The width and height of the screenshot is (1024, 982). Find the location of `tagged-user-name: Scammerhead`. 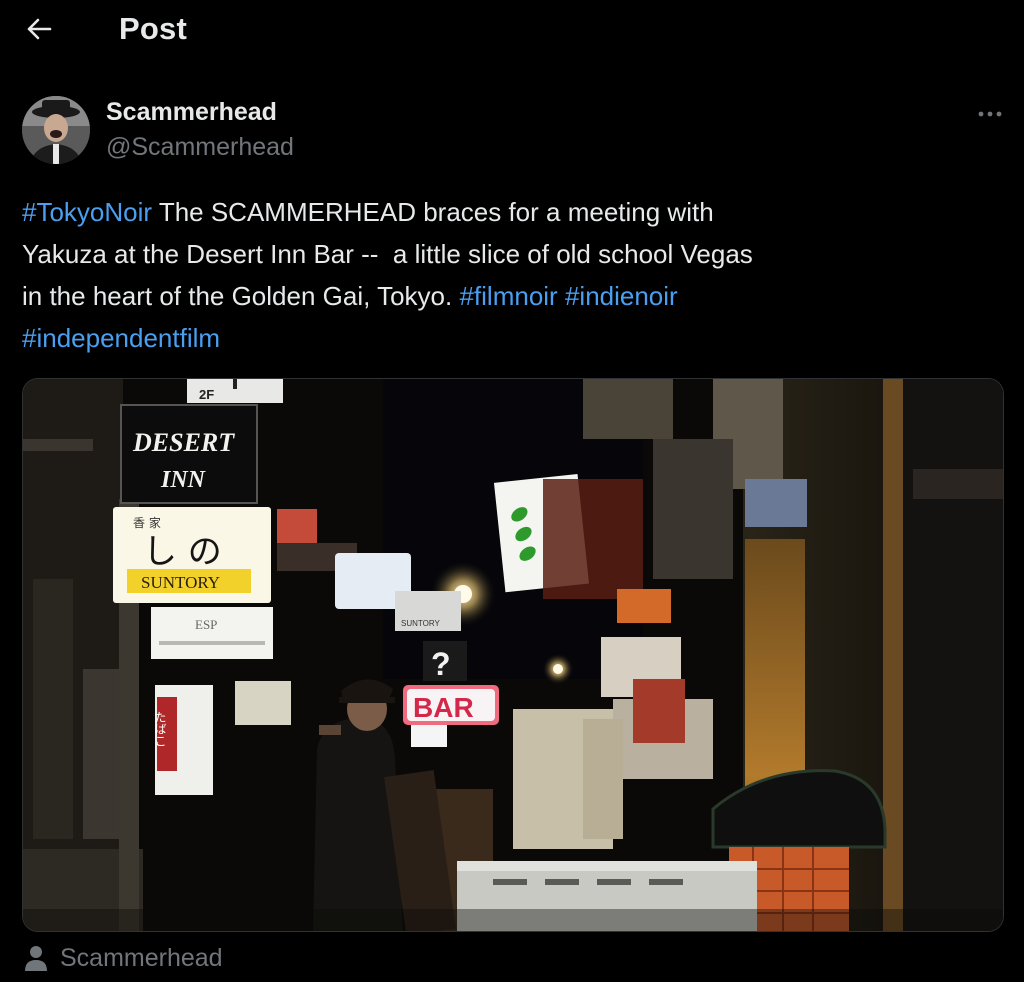

tagged-user-name: Scammerhead is located at coordinates (141, 957).